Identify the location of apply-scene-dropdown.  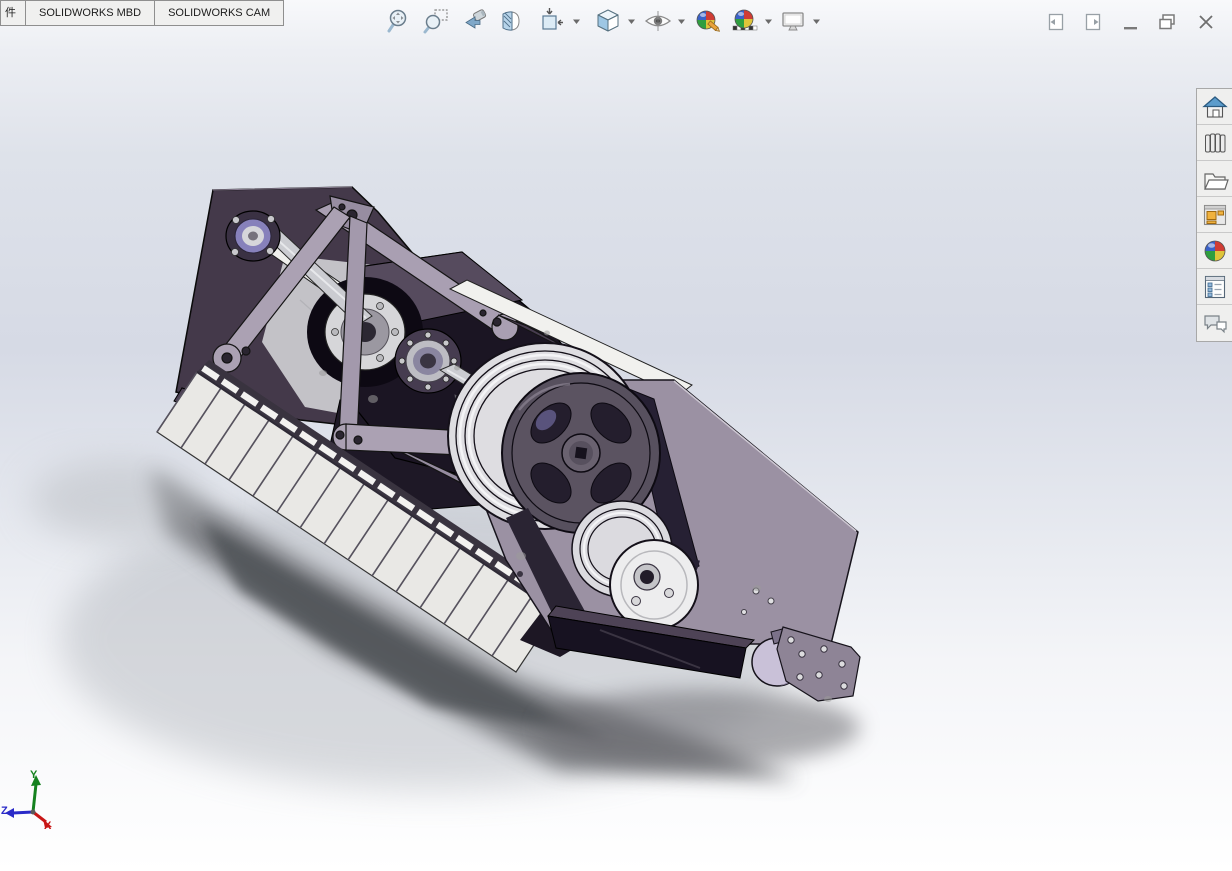
(768, 21).